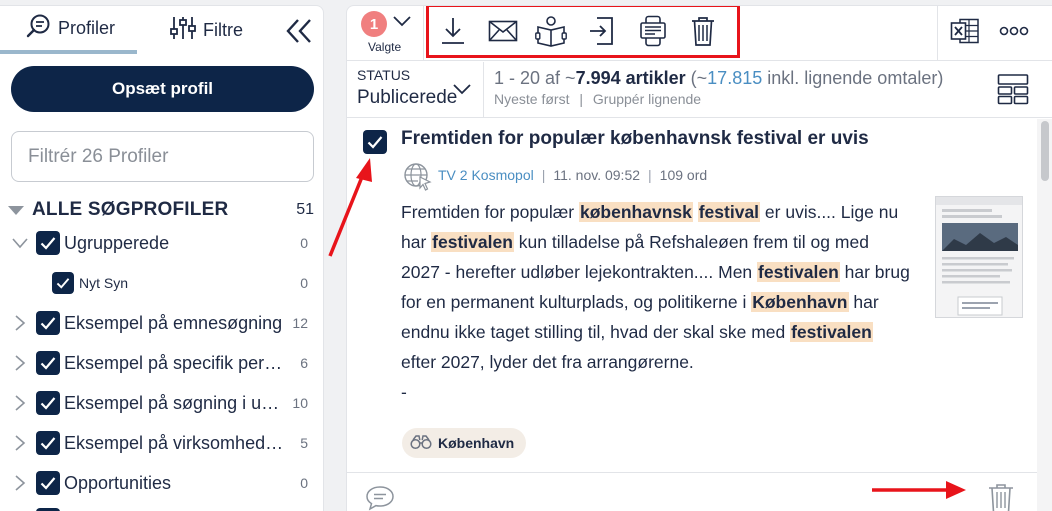  I want to click on count-articles: 7.994 artikler, so click(630, 78).